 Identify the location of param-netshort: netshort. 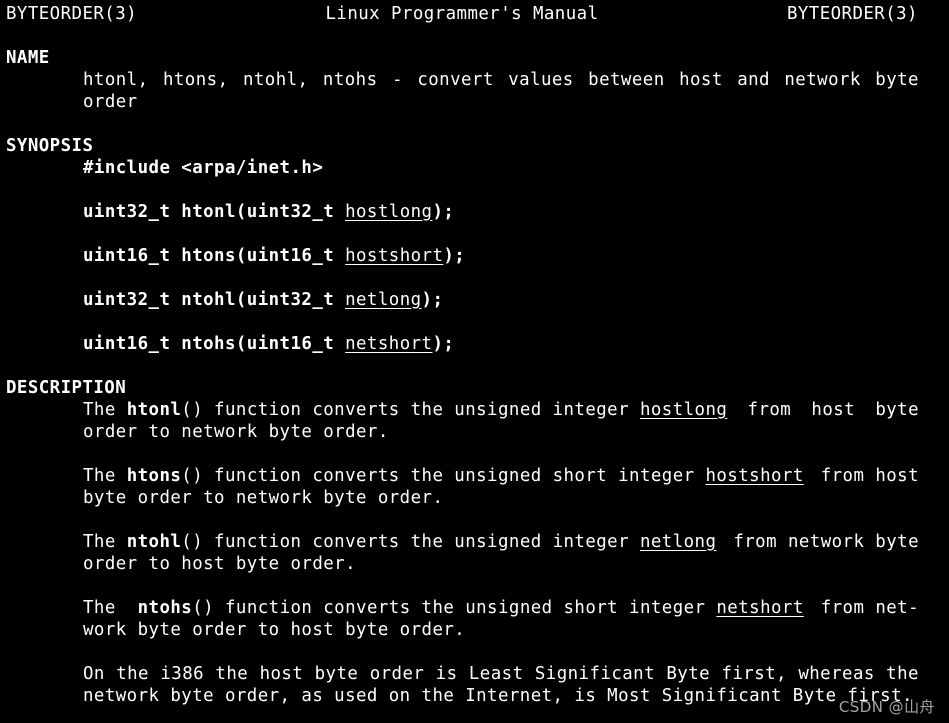
(389, 344).